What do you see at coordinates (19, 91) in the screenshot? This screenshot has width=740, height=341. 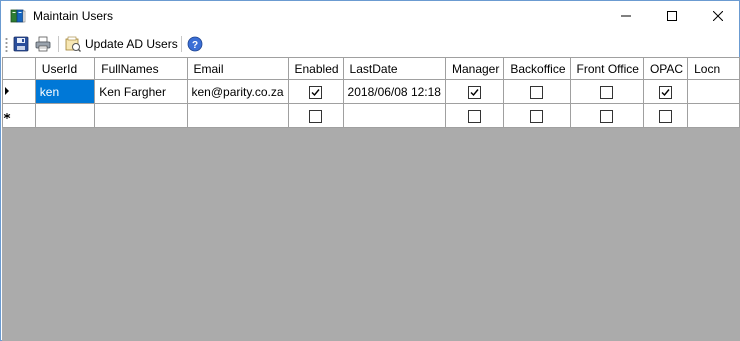 I see `row-header-current` at bounding box center [19, 91].